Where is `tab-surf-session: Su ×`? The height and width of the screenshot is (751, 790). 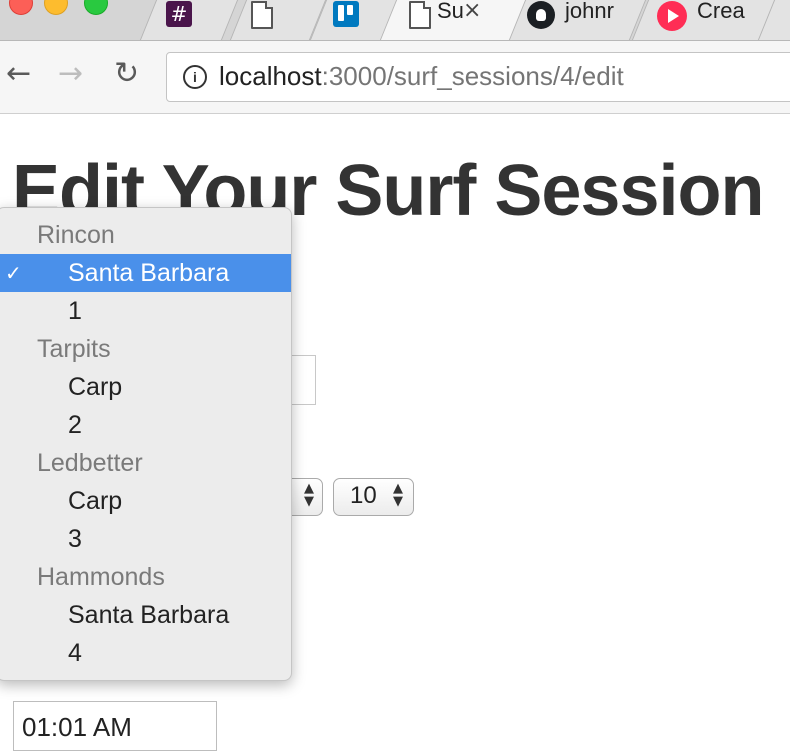
tab-surf-session: Su × is located at coordinates (453, 20).